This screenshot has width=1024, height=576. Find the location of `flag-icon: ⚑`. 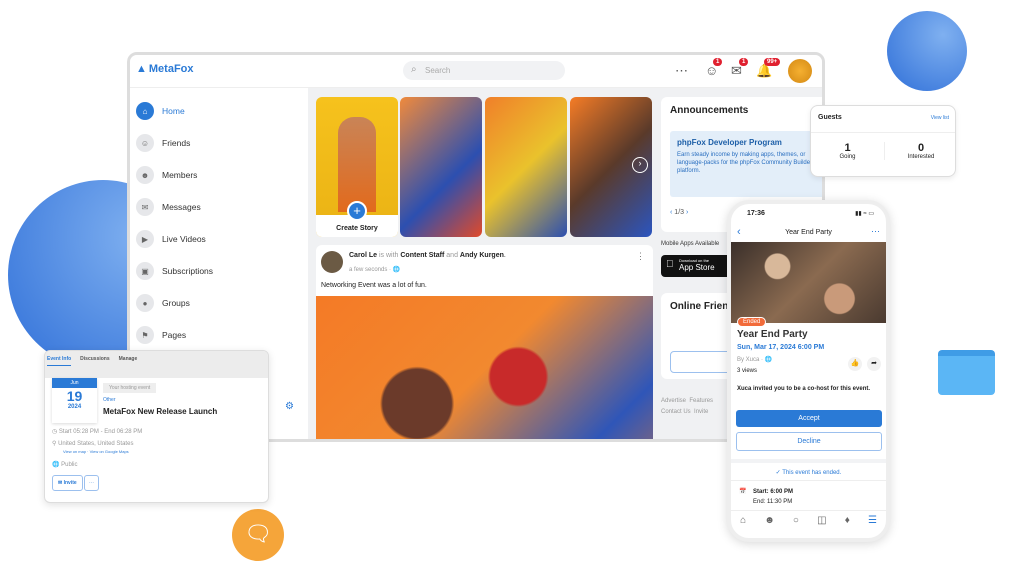

flag-icon: ⚑ is located at coordinates (145, 335).